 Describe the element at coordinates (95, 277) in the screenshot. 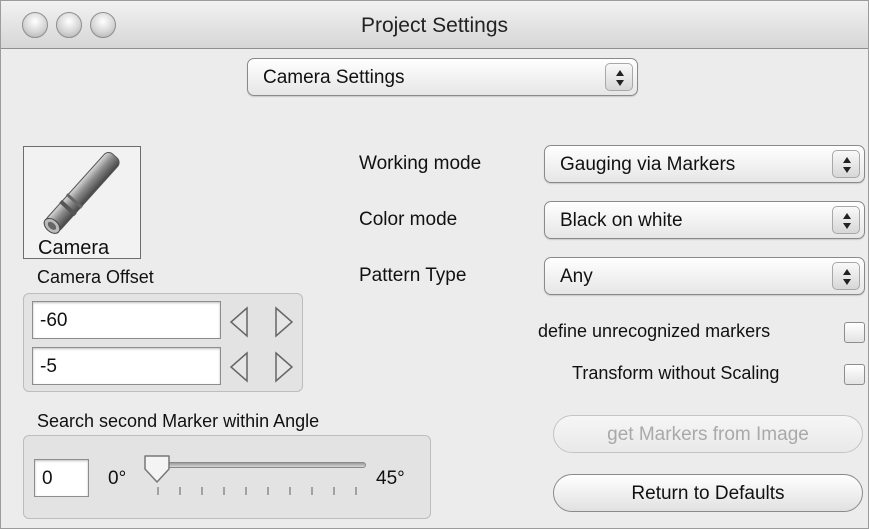

I see `camera-offset-label: Camera Offset` at that location.